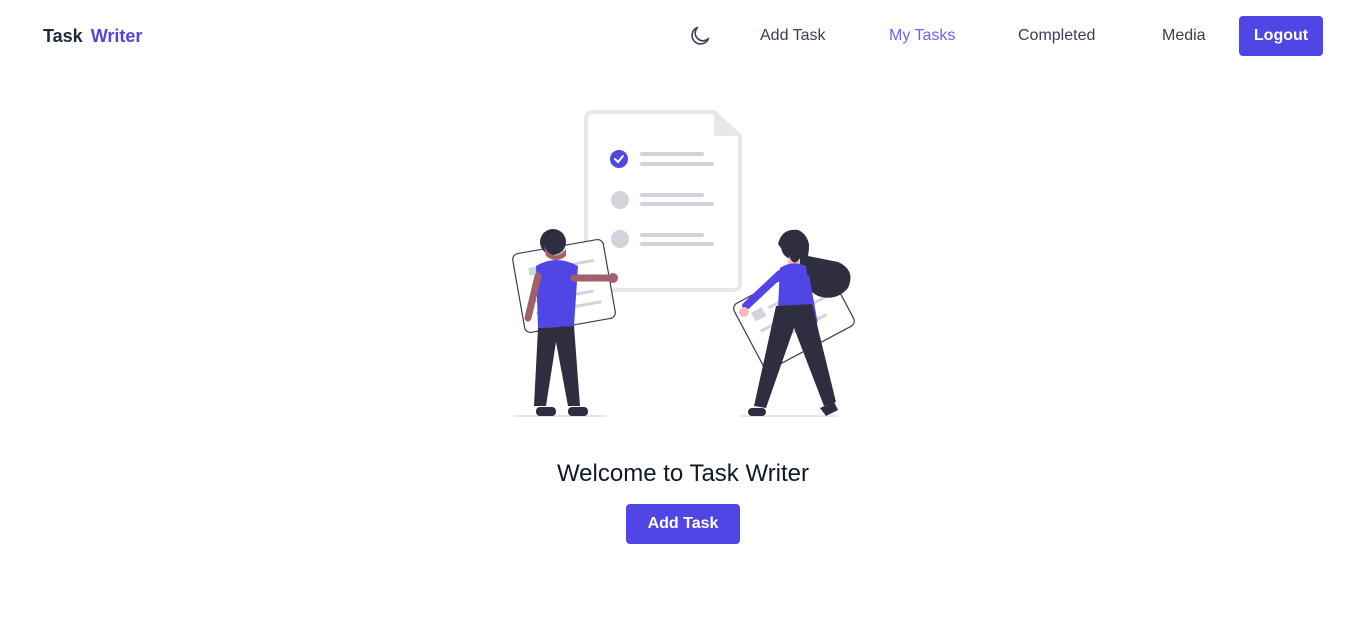  I want to click on brand-task: Task, so click(63, 36).